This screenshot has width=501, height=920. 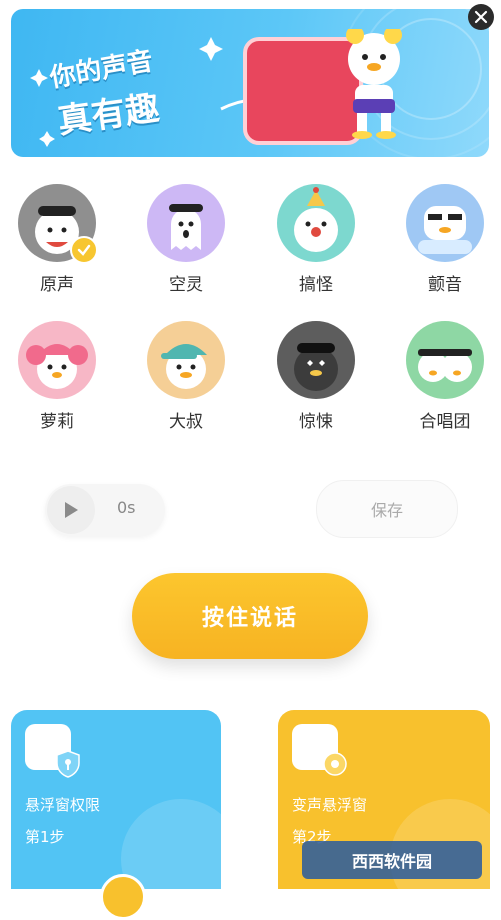 I want to click on watermark-logo: 西西软件园, so click(x=392, y=860).